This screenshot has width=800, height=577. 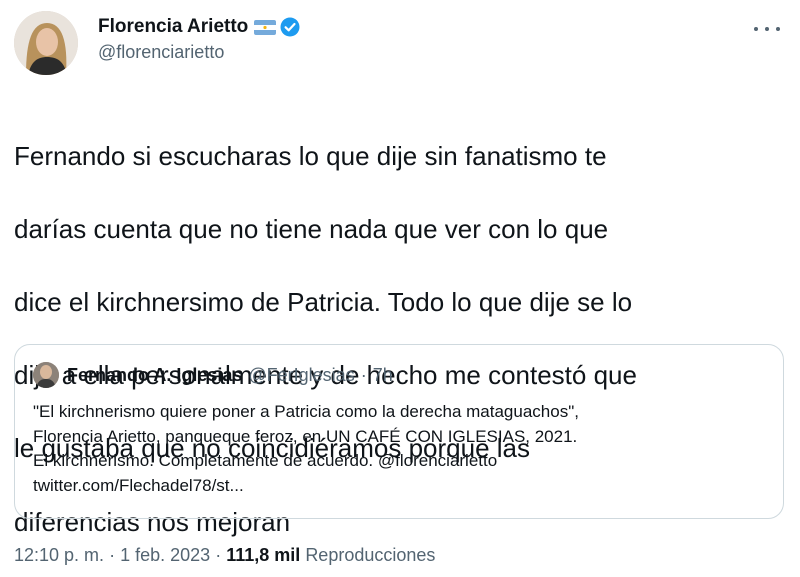 I want to click on quoted-tweet-header: Fernando A. Iglesias @FerIglesias · 7h, so click(x=213, y=375).